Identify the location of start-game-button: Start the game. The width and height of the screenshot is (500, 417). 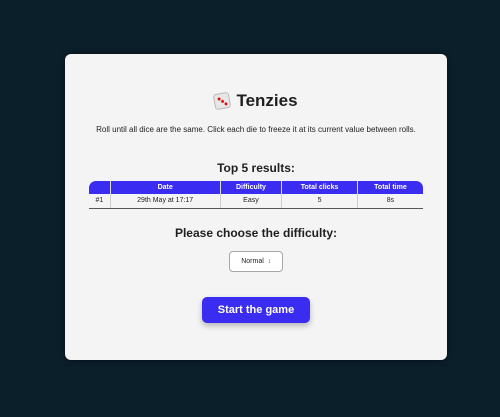
(256, 310).